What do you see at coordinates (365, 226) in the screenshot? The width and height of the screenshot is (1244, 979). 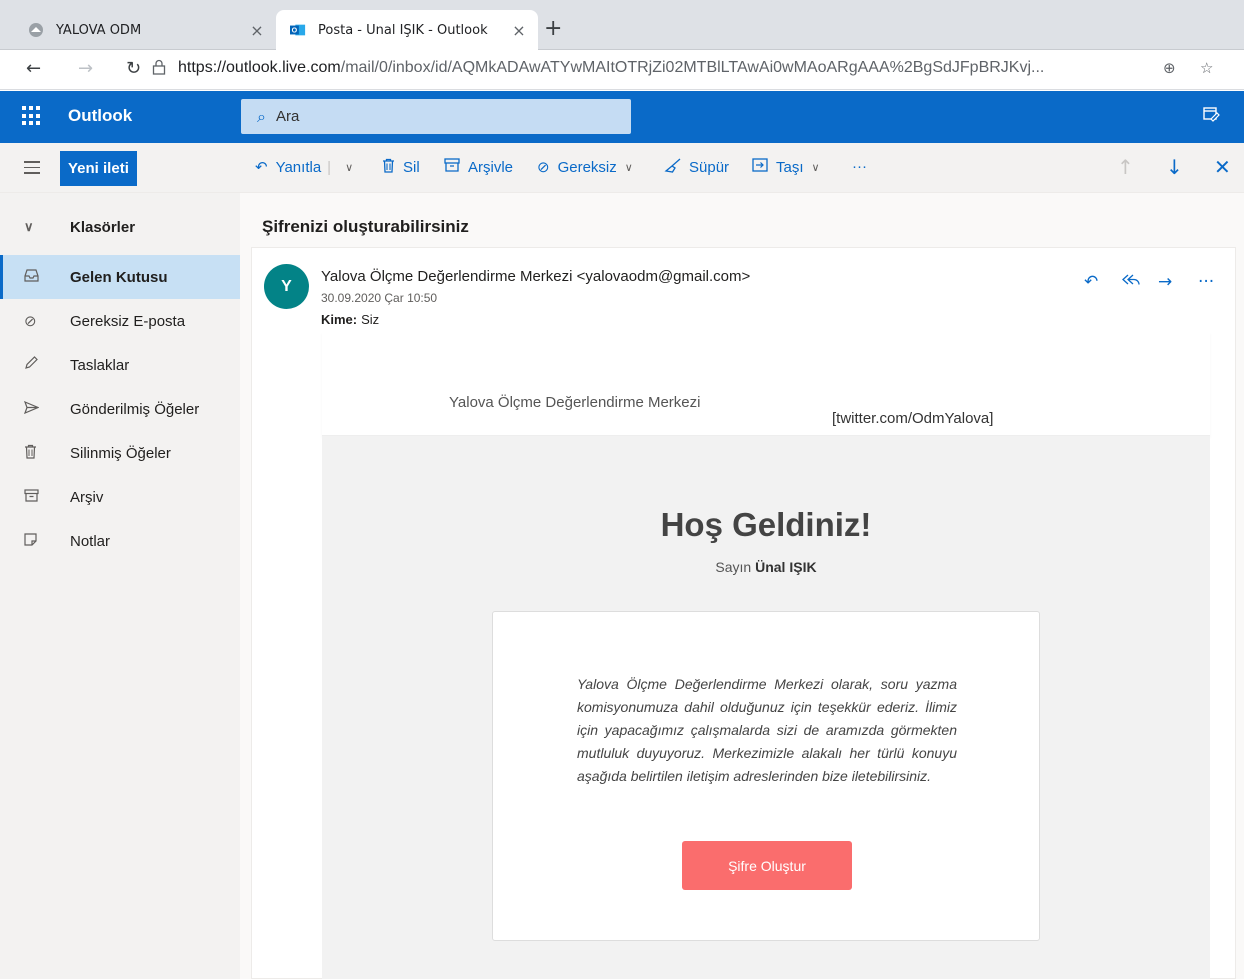 I see `message-subject: Şifrenizi oluşturabilirsiniz` at bounding box center [365, 226].